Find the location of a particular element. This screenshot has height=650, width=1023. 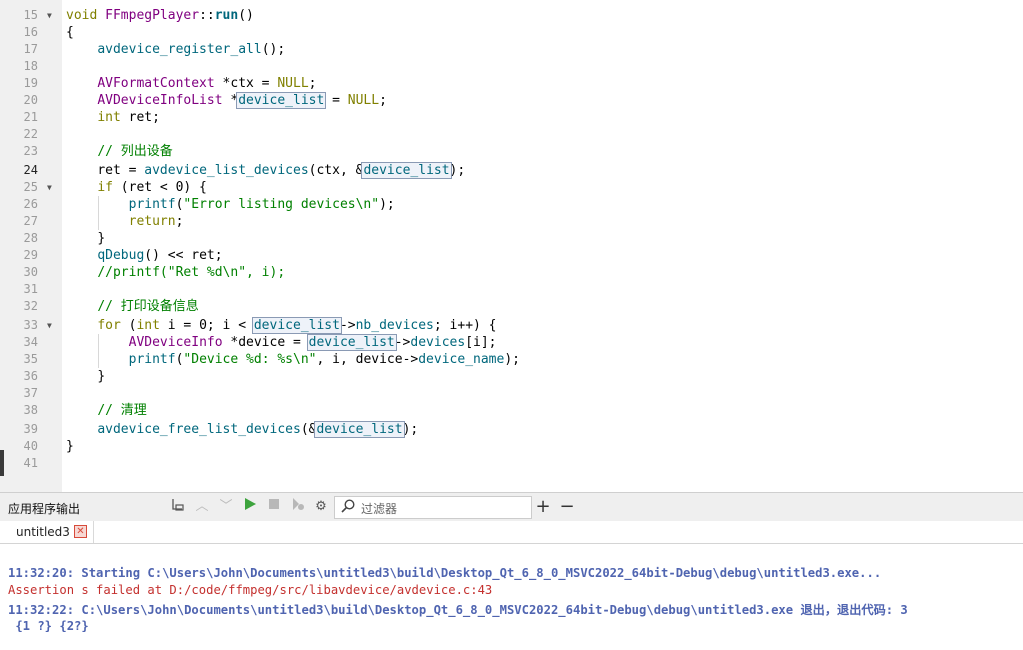

filter-placeholder: 过滤器 is located at coordinates (379, 509).